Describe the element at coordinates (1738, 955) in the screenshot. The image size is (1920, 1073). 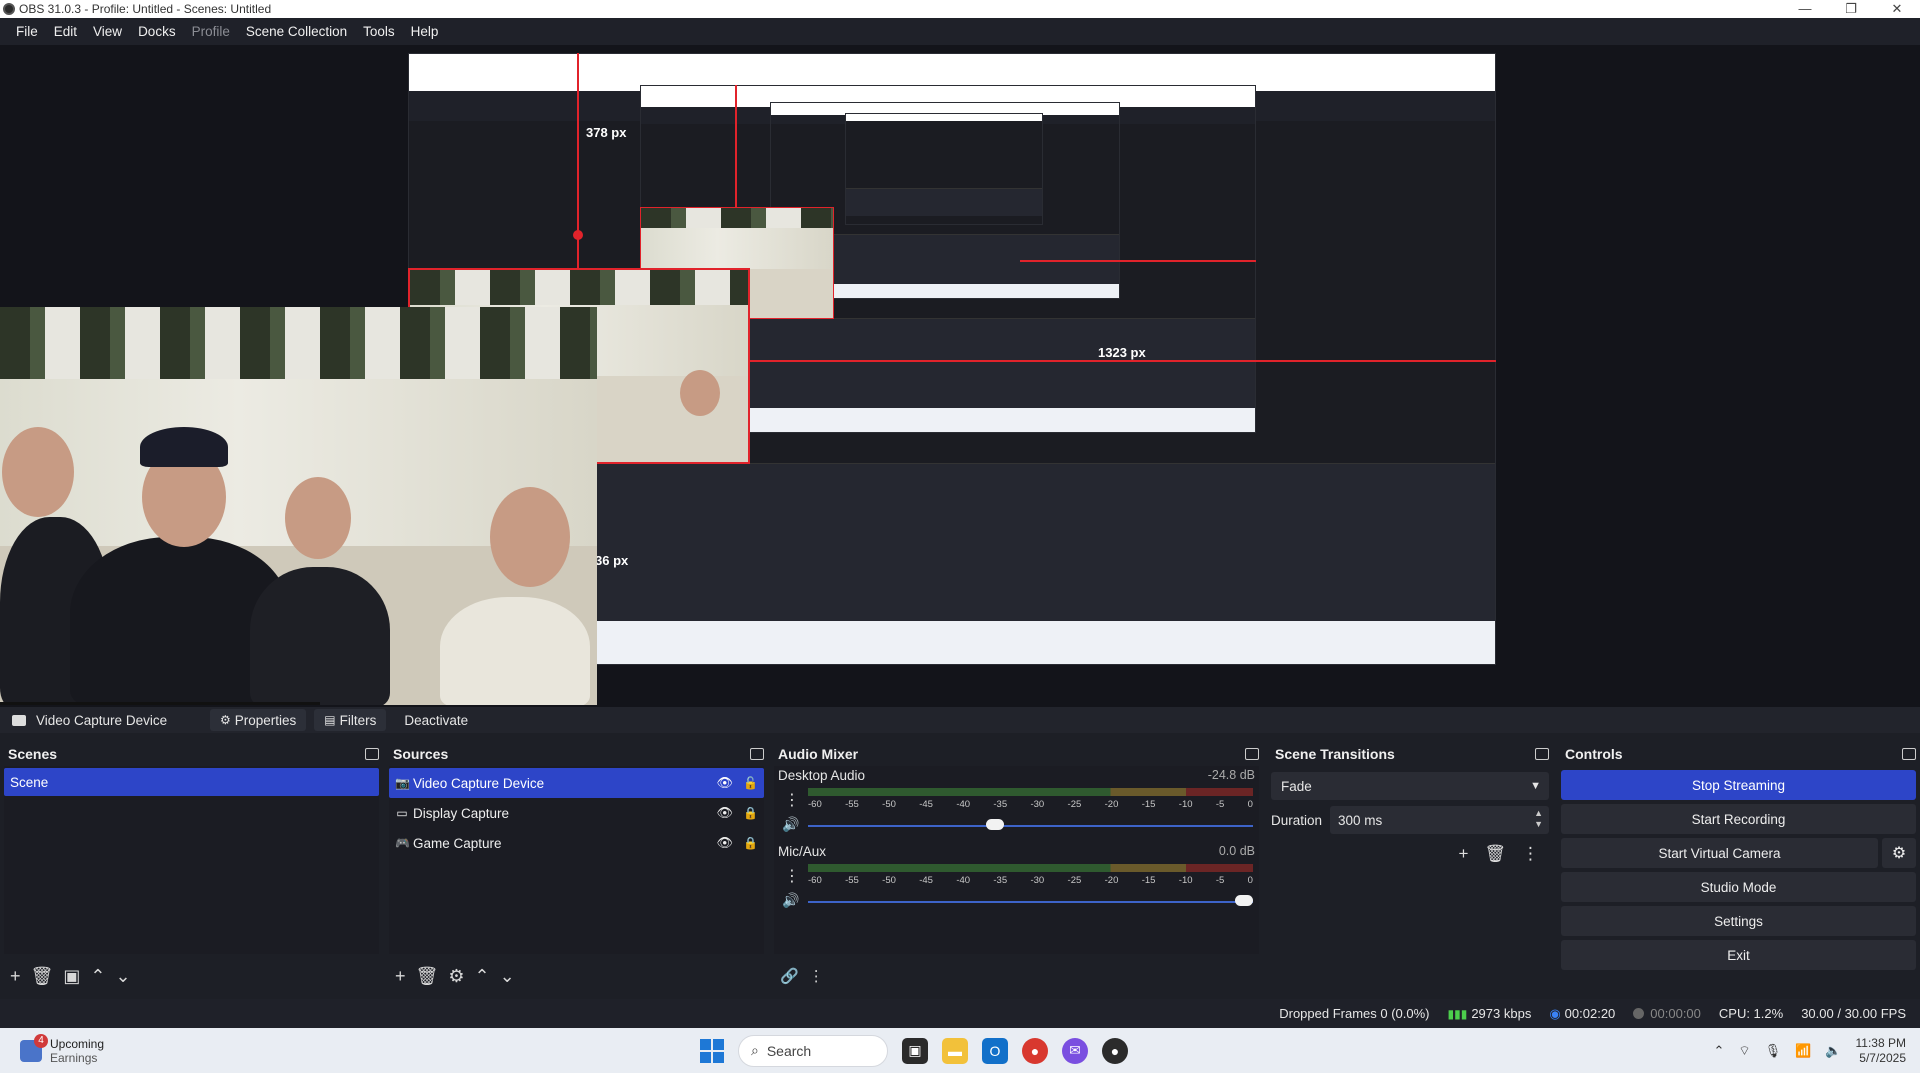
I see `exit-button: Exit` at that location.